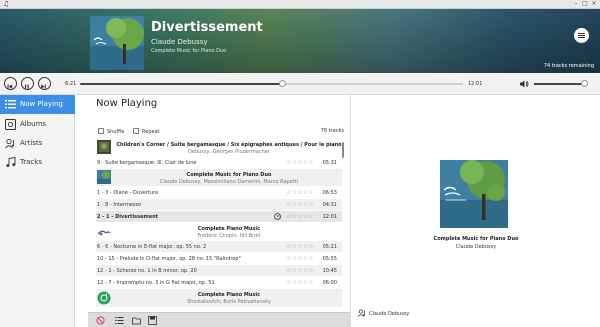  Describe the element at coordinates (584, 83) in the screenshot. I see `volume-handle` at that location.